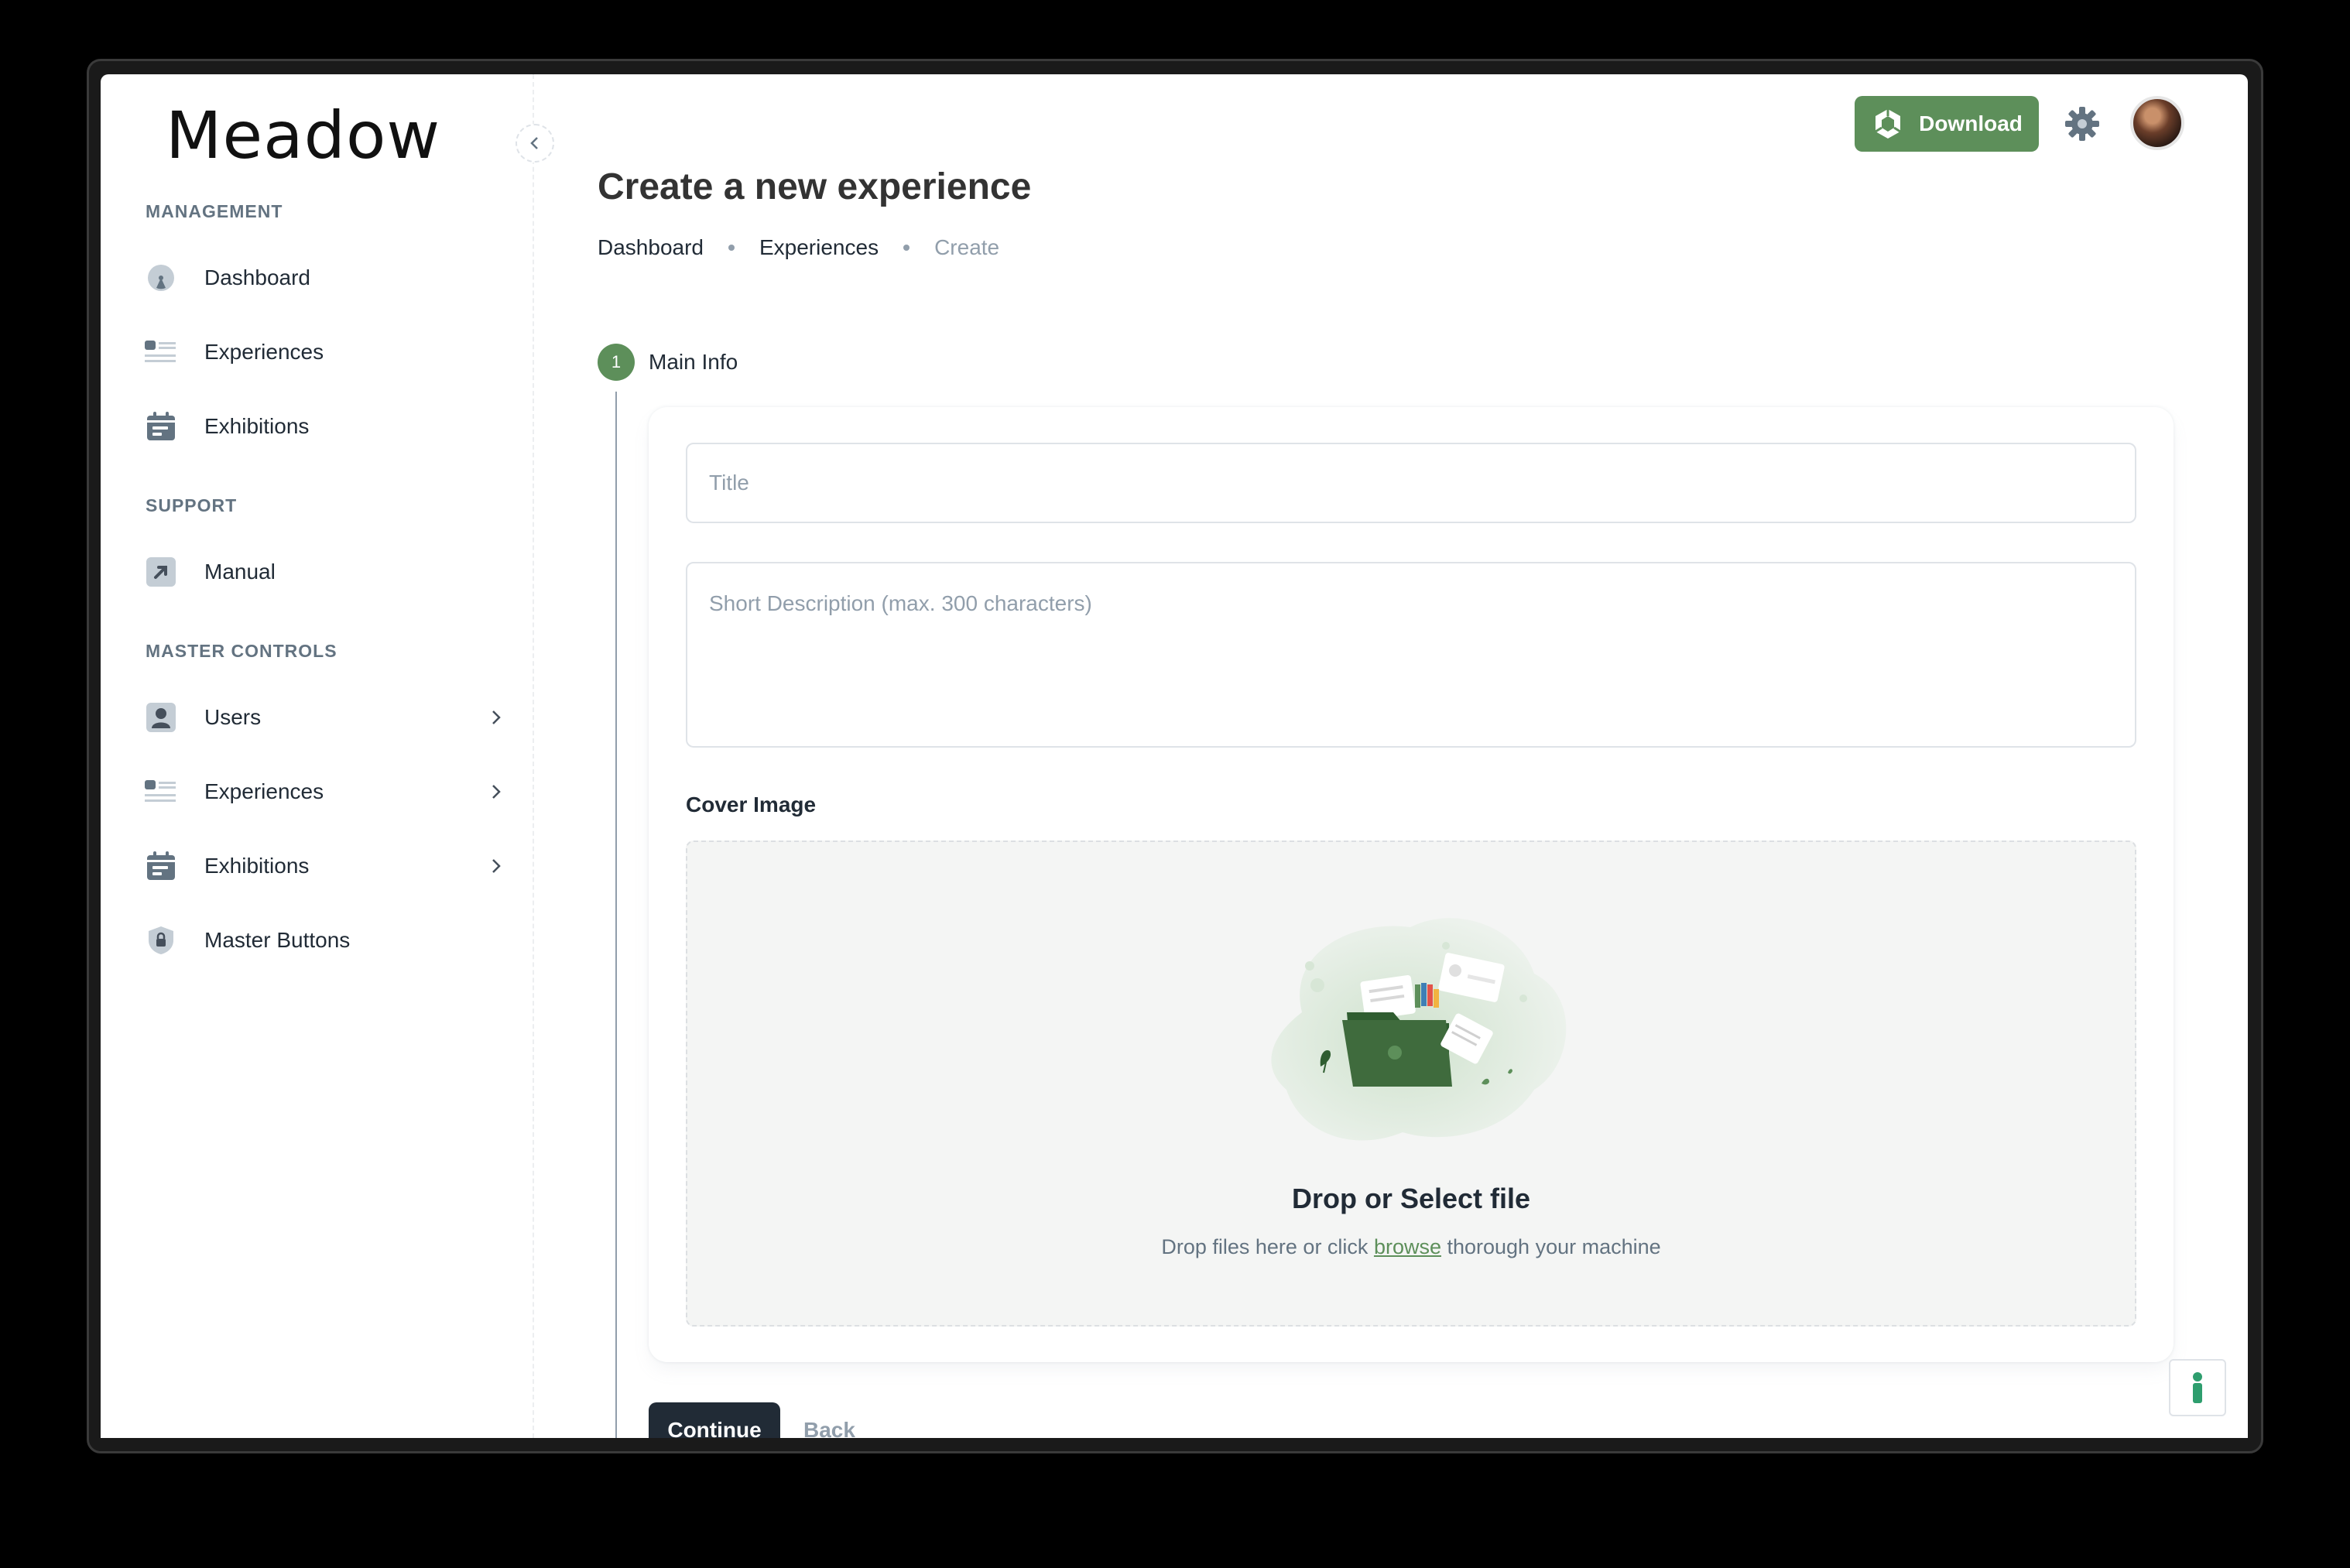 The height and width of the screenshot is (1568, 2350). What do you see at coordinates (819, 247) in the screenshot?
I see `breadcrumb-experiences: Experiences` at bounding box center [819, 247].